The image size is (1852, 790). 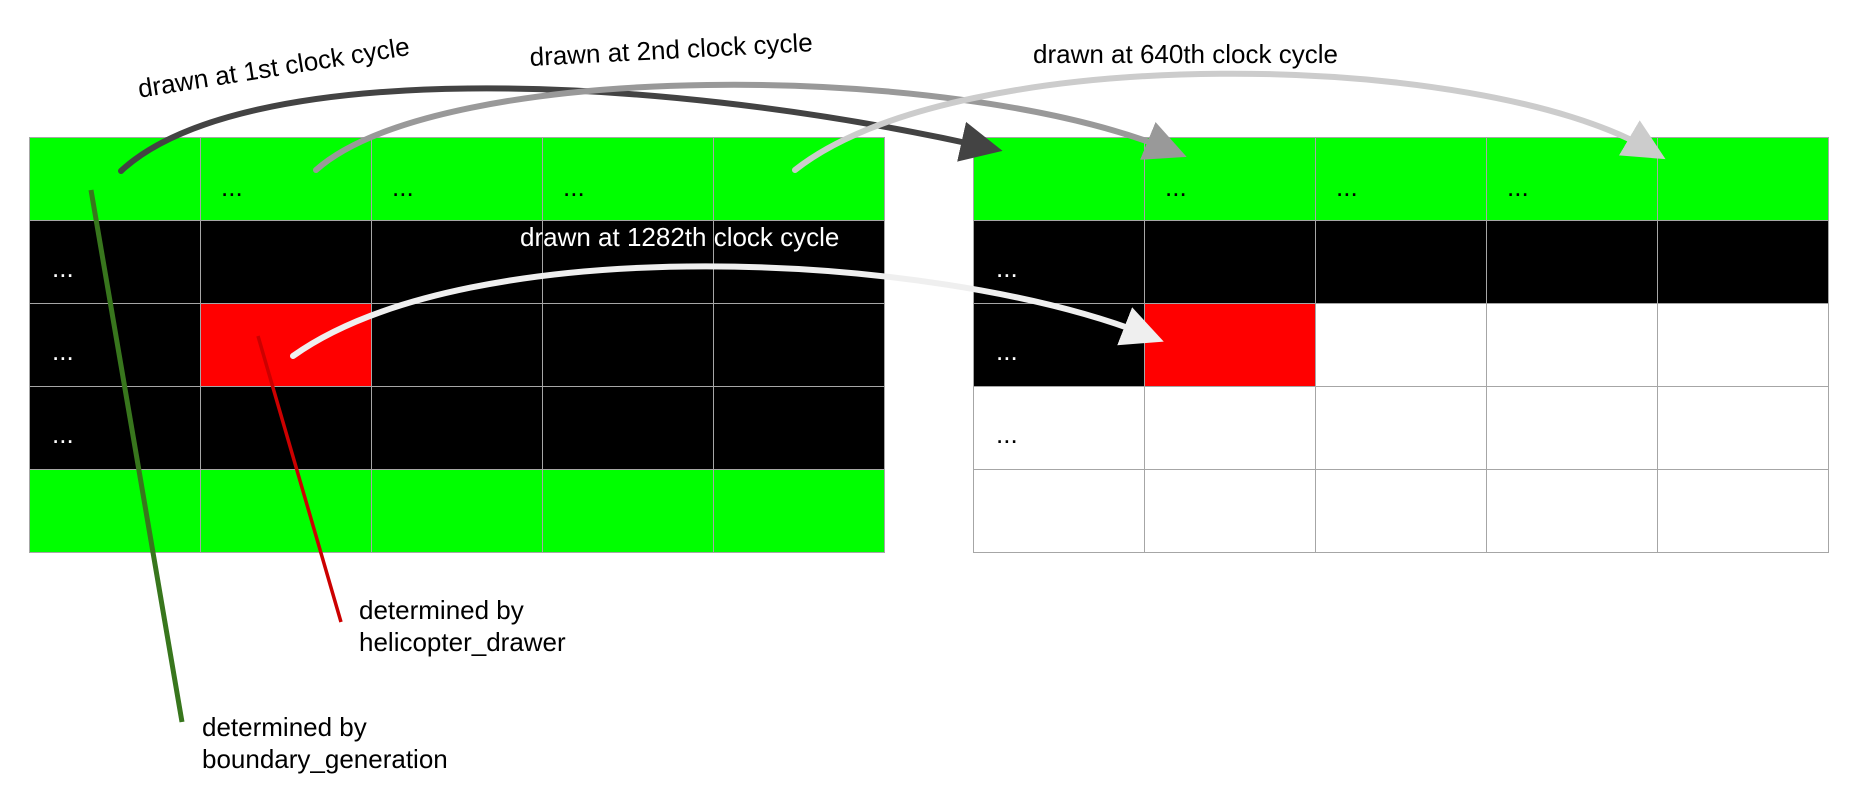 I want to click on arrow-label-cycle-640: drawn at 640th clock cycle, so click(x=1185, y=54).